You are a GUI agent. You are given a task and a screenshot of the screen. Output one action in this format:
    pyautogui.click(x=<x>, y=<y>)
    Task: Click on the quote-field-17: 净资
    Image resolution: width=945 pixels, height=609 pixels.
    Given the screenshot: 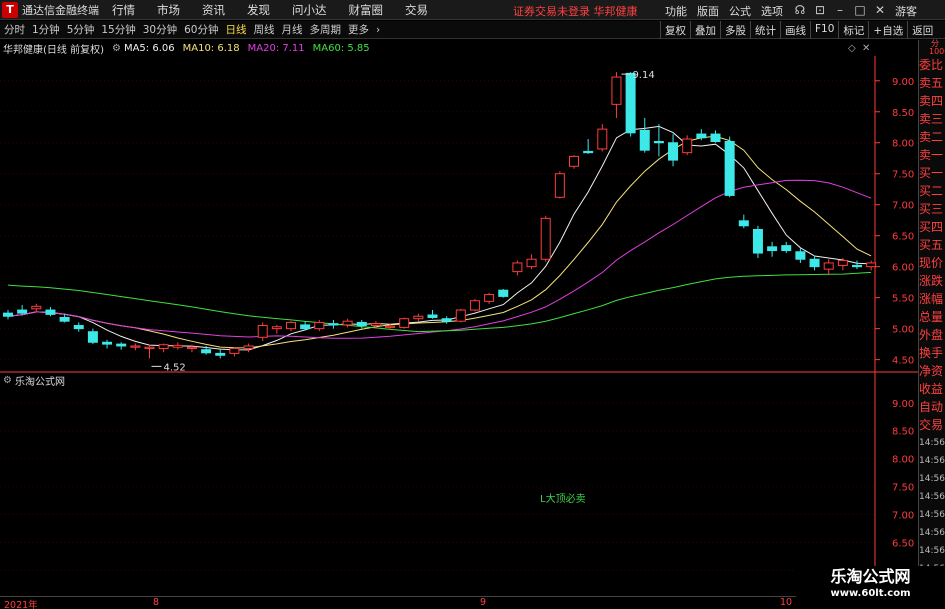 What is the action you would take?
    pyautogui.click(x=931, y=371)
    